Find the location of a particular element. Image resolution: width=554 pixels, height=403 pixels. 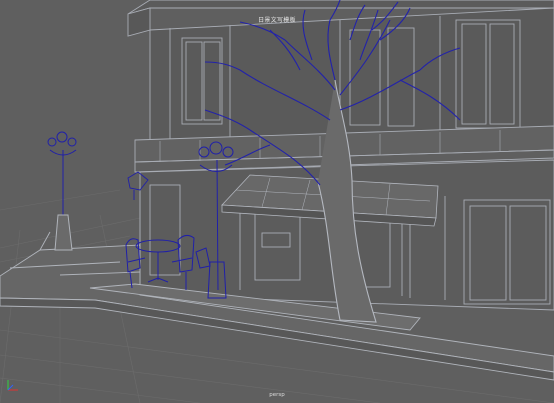

axis-gizmo-icon is located at coordinates (12, 385).